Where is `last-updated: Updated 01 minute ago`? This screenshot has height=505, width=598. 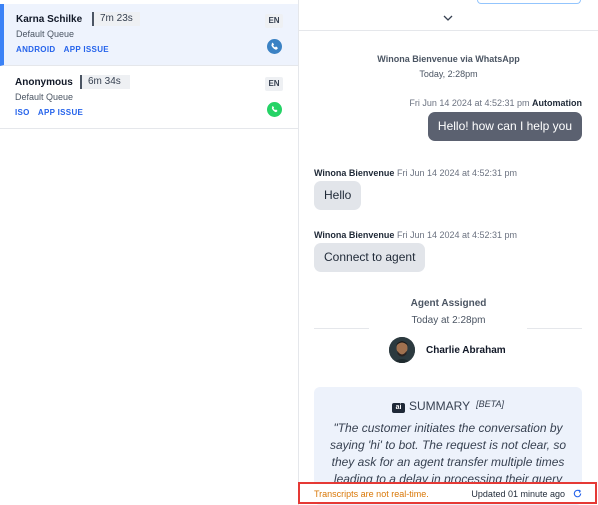 last-updated: Updated 01 minute ago is located at coordinates (518, 494).